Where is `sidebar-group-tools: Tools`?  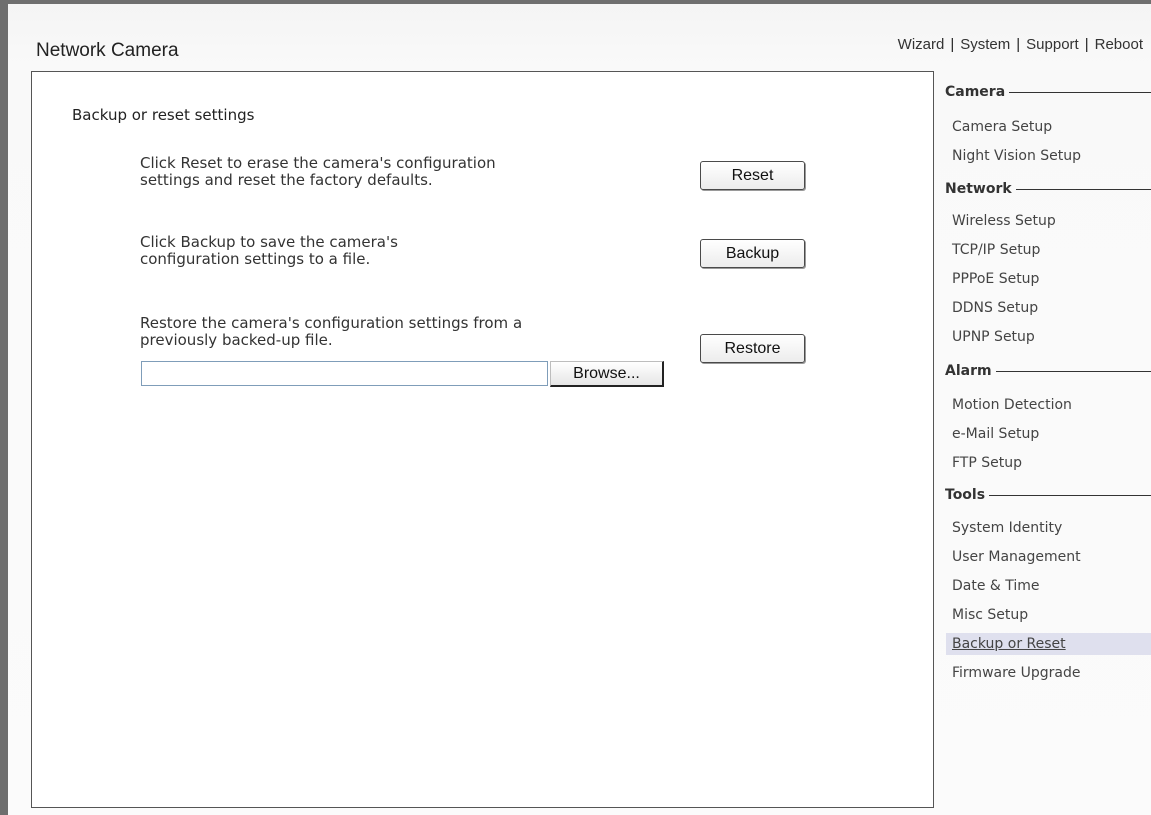
sidebar-group-tools: Tools is located at coordinates (1048, 495).